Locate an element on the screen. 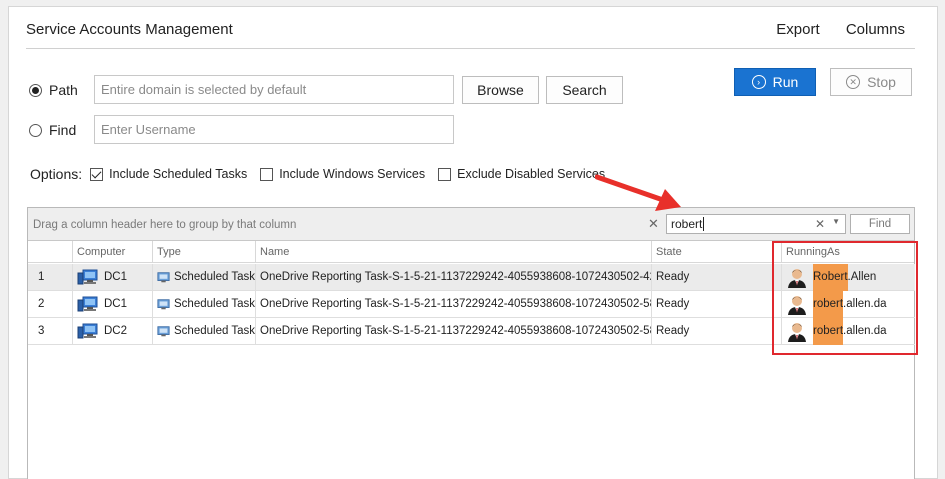 The width and height of the screenshot is (945, 479). find-label: Find is located at coordinates (63, 130).